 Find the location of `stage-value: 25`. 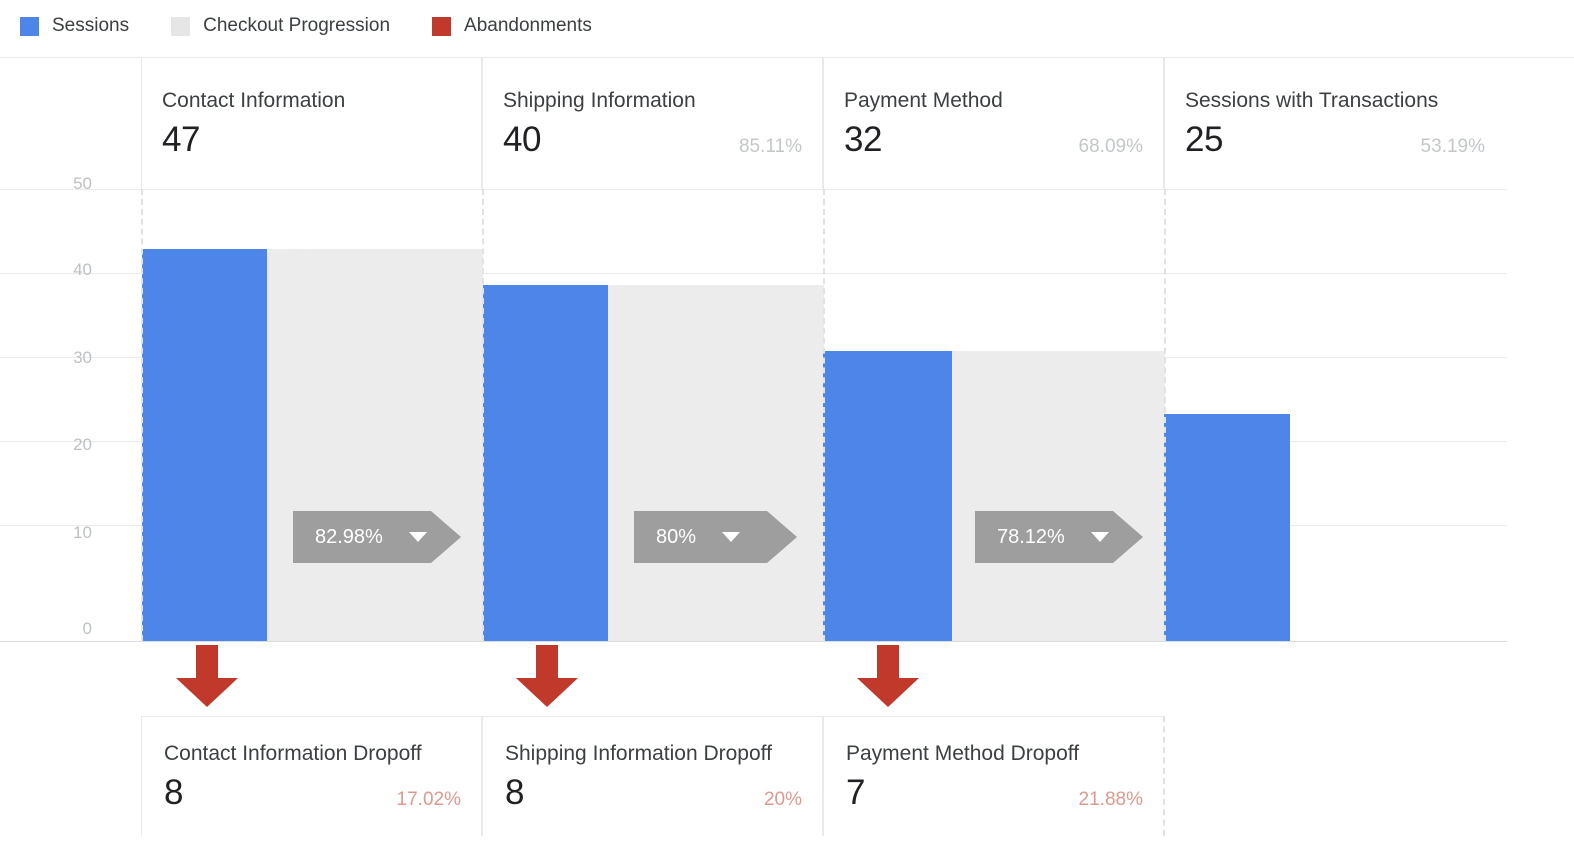

stage-value: 25 is located at coordinates (1204, 139).